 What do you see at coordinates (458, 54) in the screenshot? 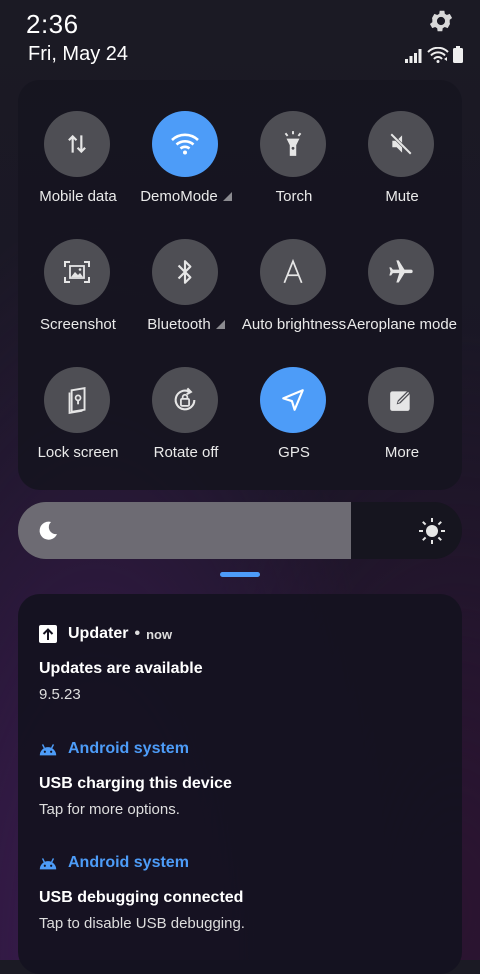
I see `battery-icon` at bounding box center [458, 54].